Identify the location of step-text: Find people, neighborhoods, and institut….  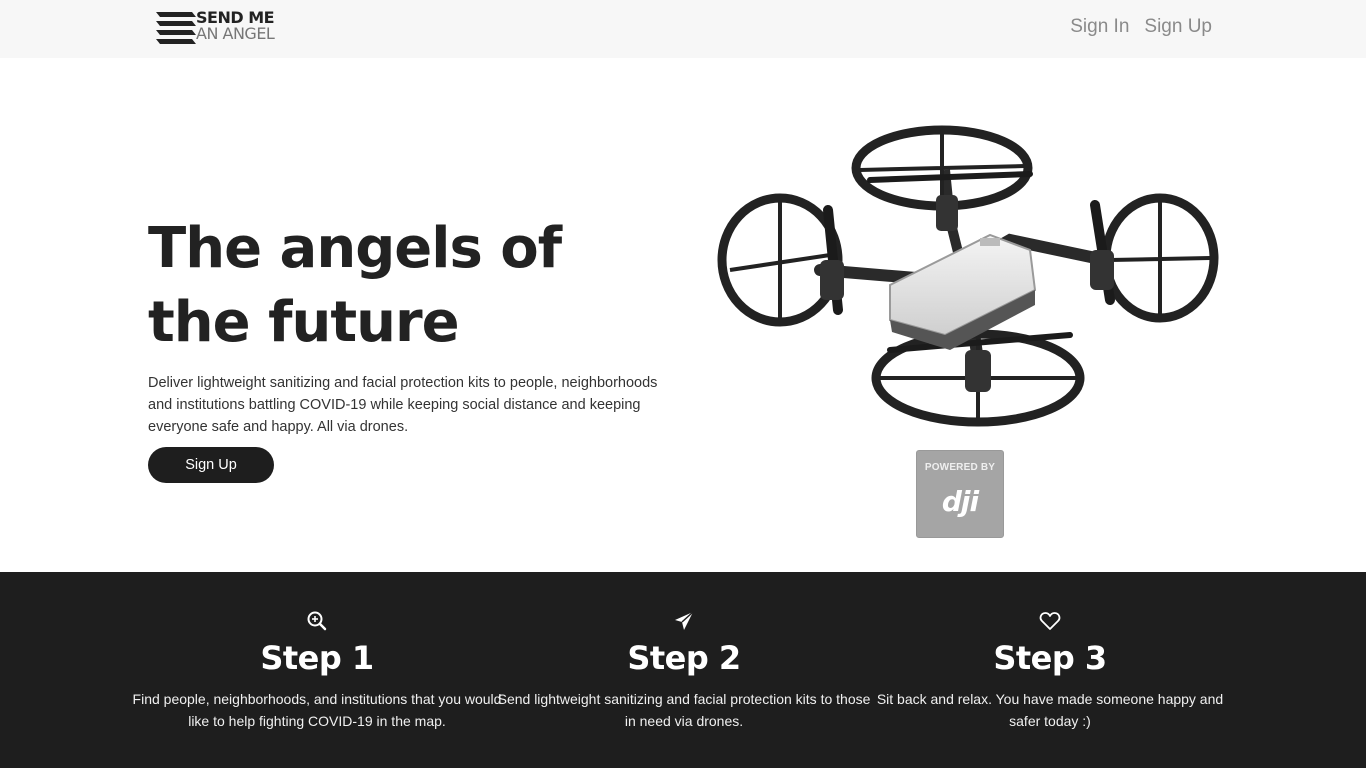
(317, 710).